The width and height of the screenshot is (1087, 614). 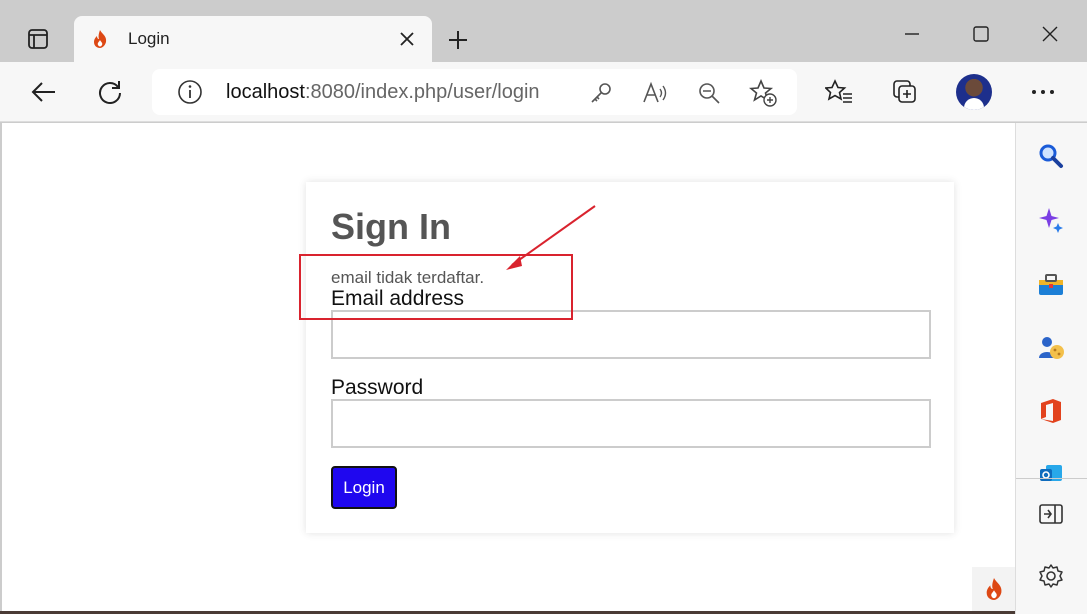 What do you see at coordinates (543, 31) in the screenshot?
I see `title-bar: Login` at bounding box center [543, 31].